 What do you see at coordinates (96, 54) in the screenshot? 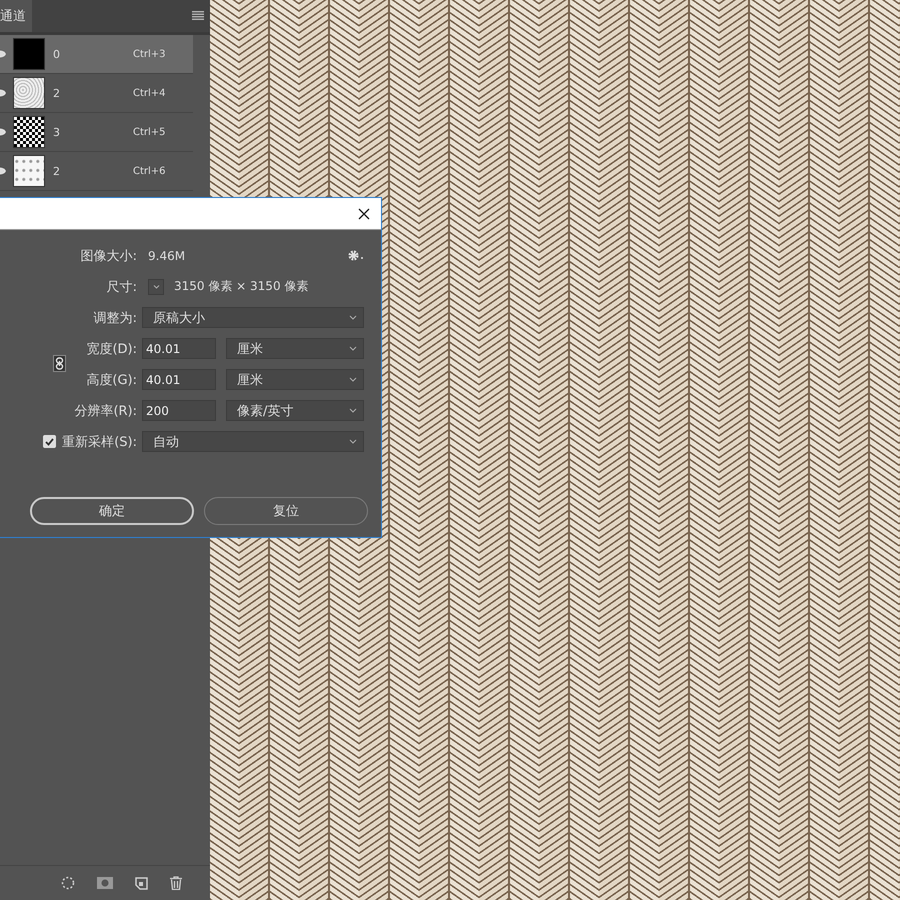
I see `channel-row: 0 Ctrl+3` at bounding box center [96, 54].